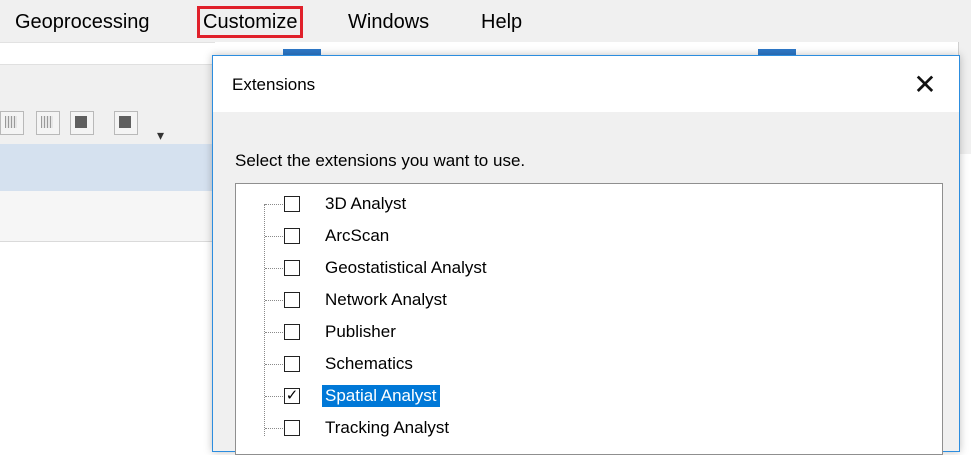  Describe the element at coordinates (292, 396) in the screenshot. I see `extension-checkbox: ✓` at that location.